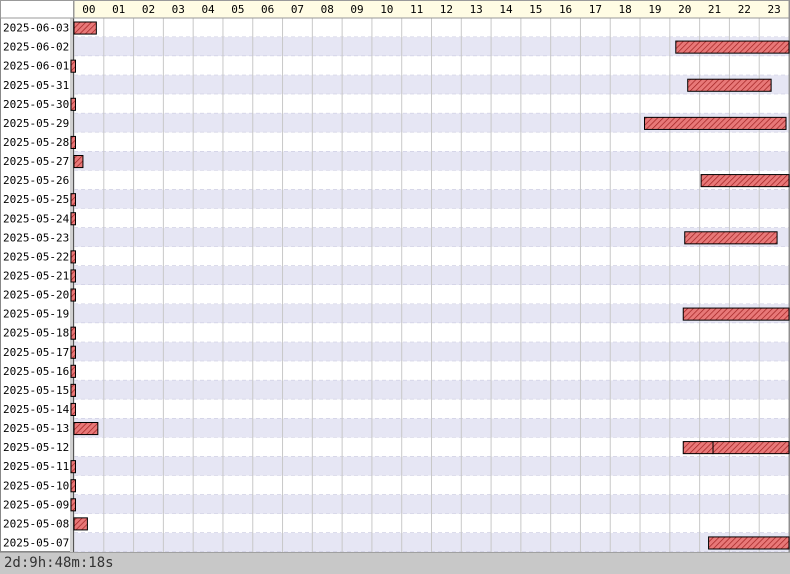 The image size is (790, 574). I want to click on date-label: 2025-05-26, so click(36, 180).